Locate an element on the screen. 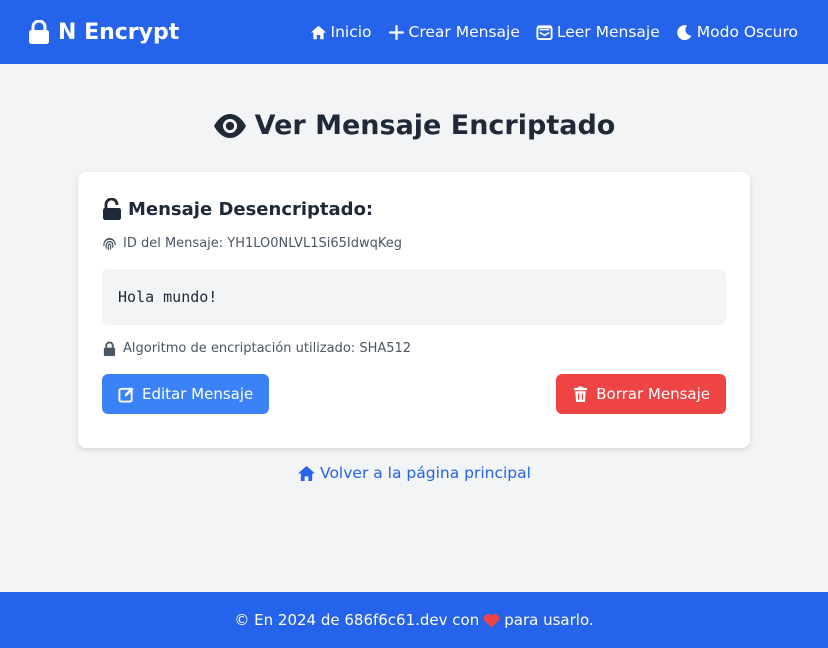 The image size is (828, 648). decrypted-message-text: Hola mundo! is located at coordinates (168, 297).